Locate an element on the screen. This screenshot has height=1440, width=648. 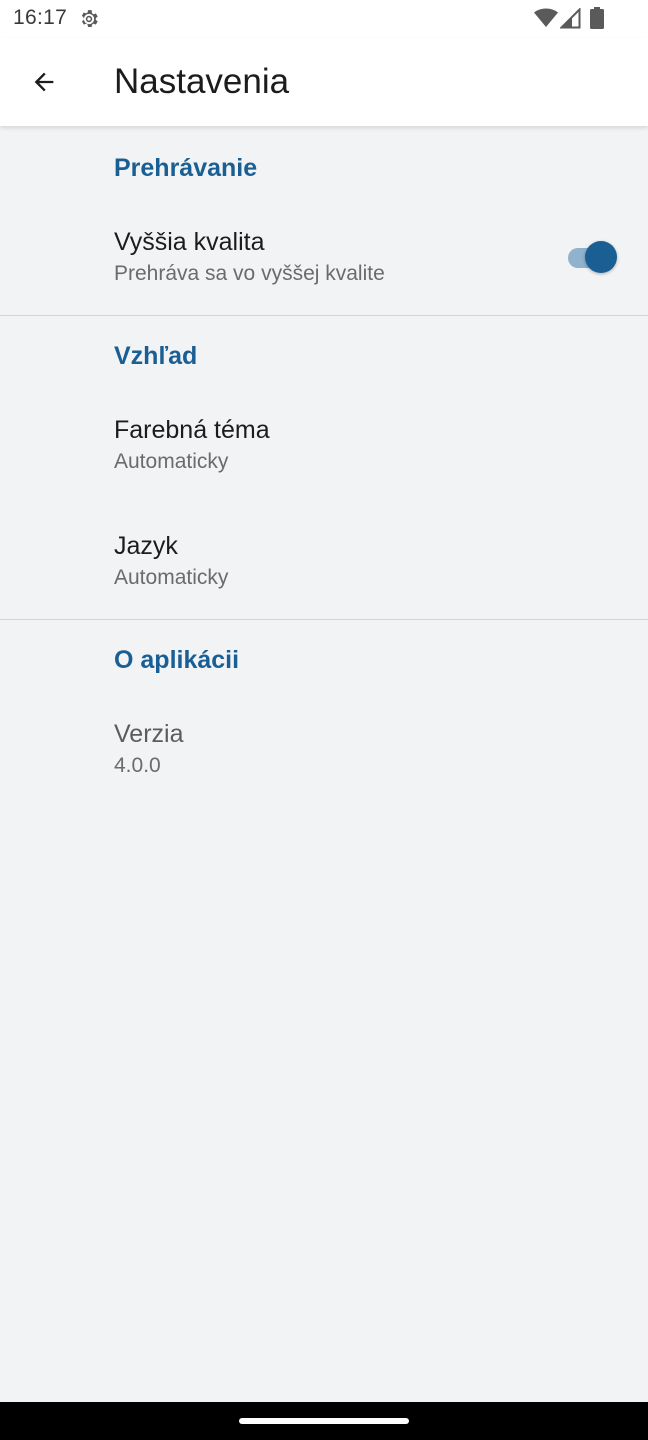
navigation-bar is located at coordinates (324, 1421).